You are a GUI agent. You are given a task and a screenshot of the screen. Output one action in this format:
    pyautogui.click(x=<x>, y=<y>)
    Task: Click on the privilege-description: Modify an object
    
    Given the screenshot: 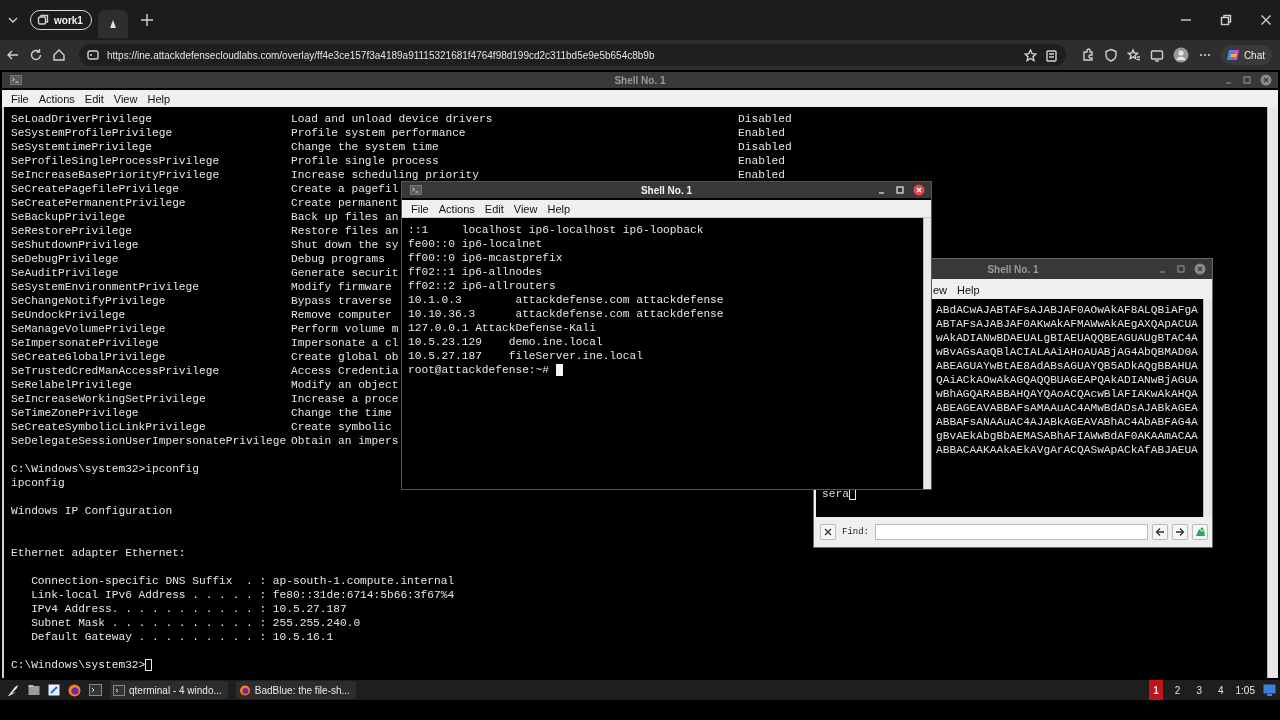 What is the action you would take?
    pyautogui.click(x=345, y=385)
    